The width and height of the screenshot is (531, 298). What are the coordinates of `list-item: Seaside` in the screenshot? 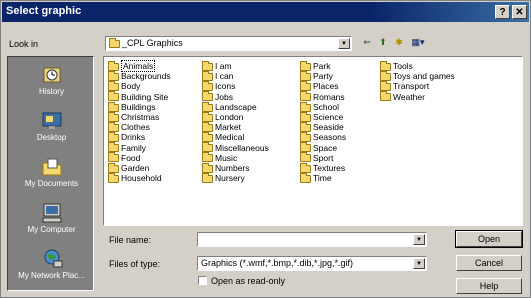 It's located at (323, 126).